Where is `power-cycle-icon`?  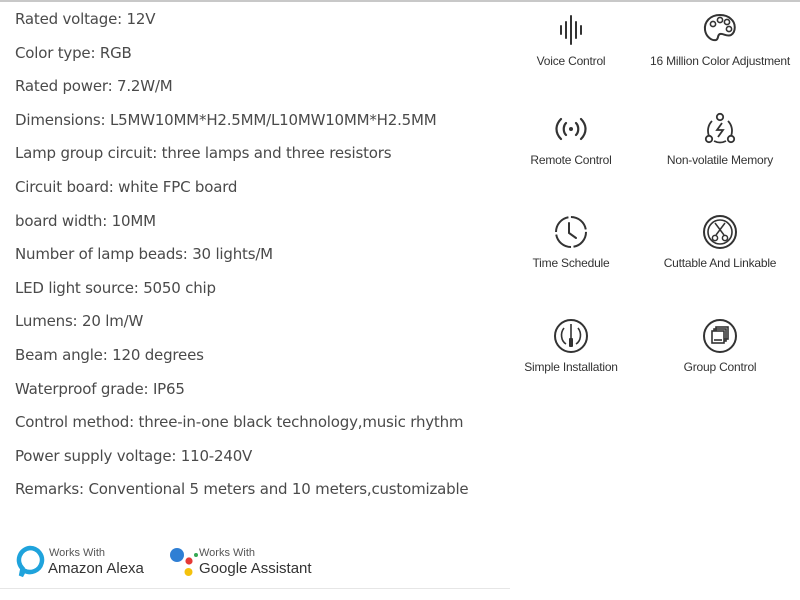
power-cycle-icon is located at coordinates (720, 128).